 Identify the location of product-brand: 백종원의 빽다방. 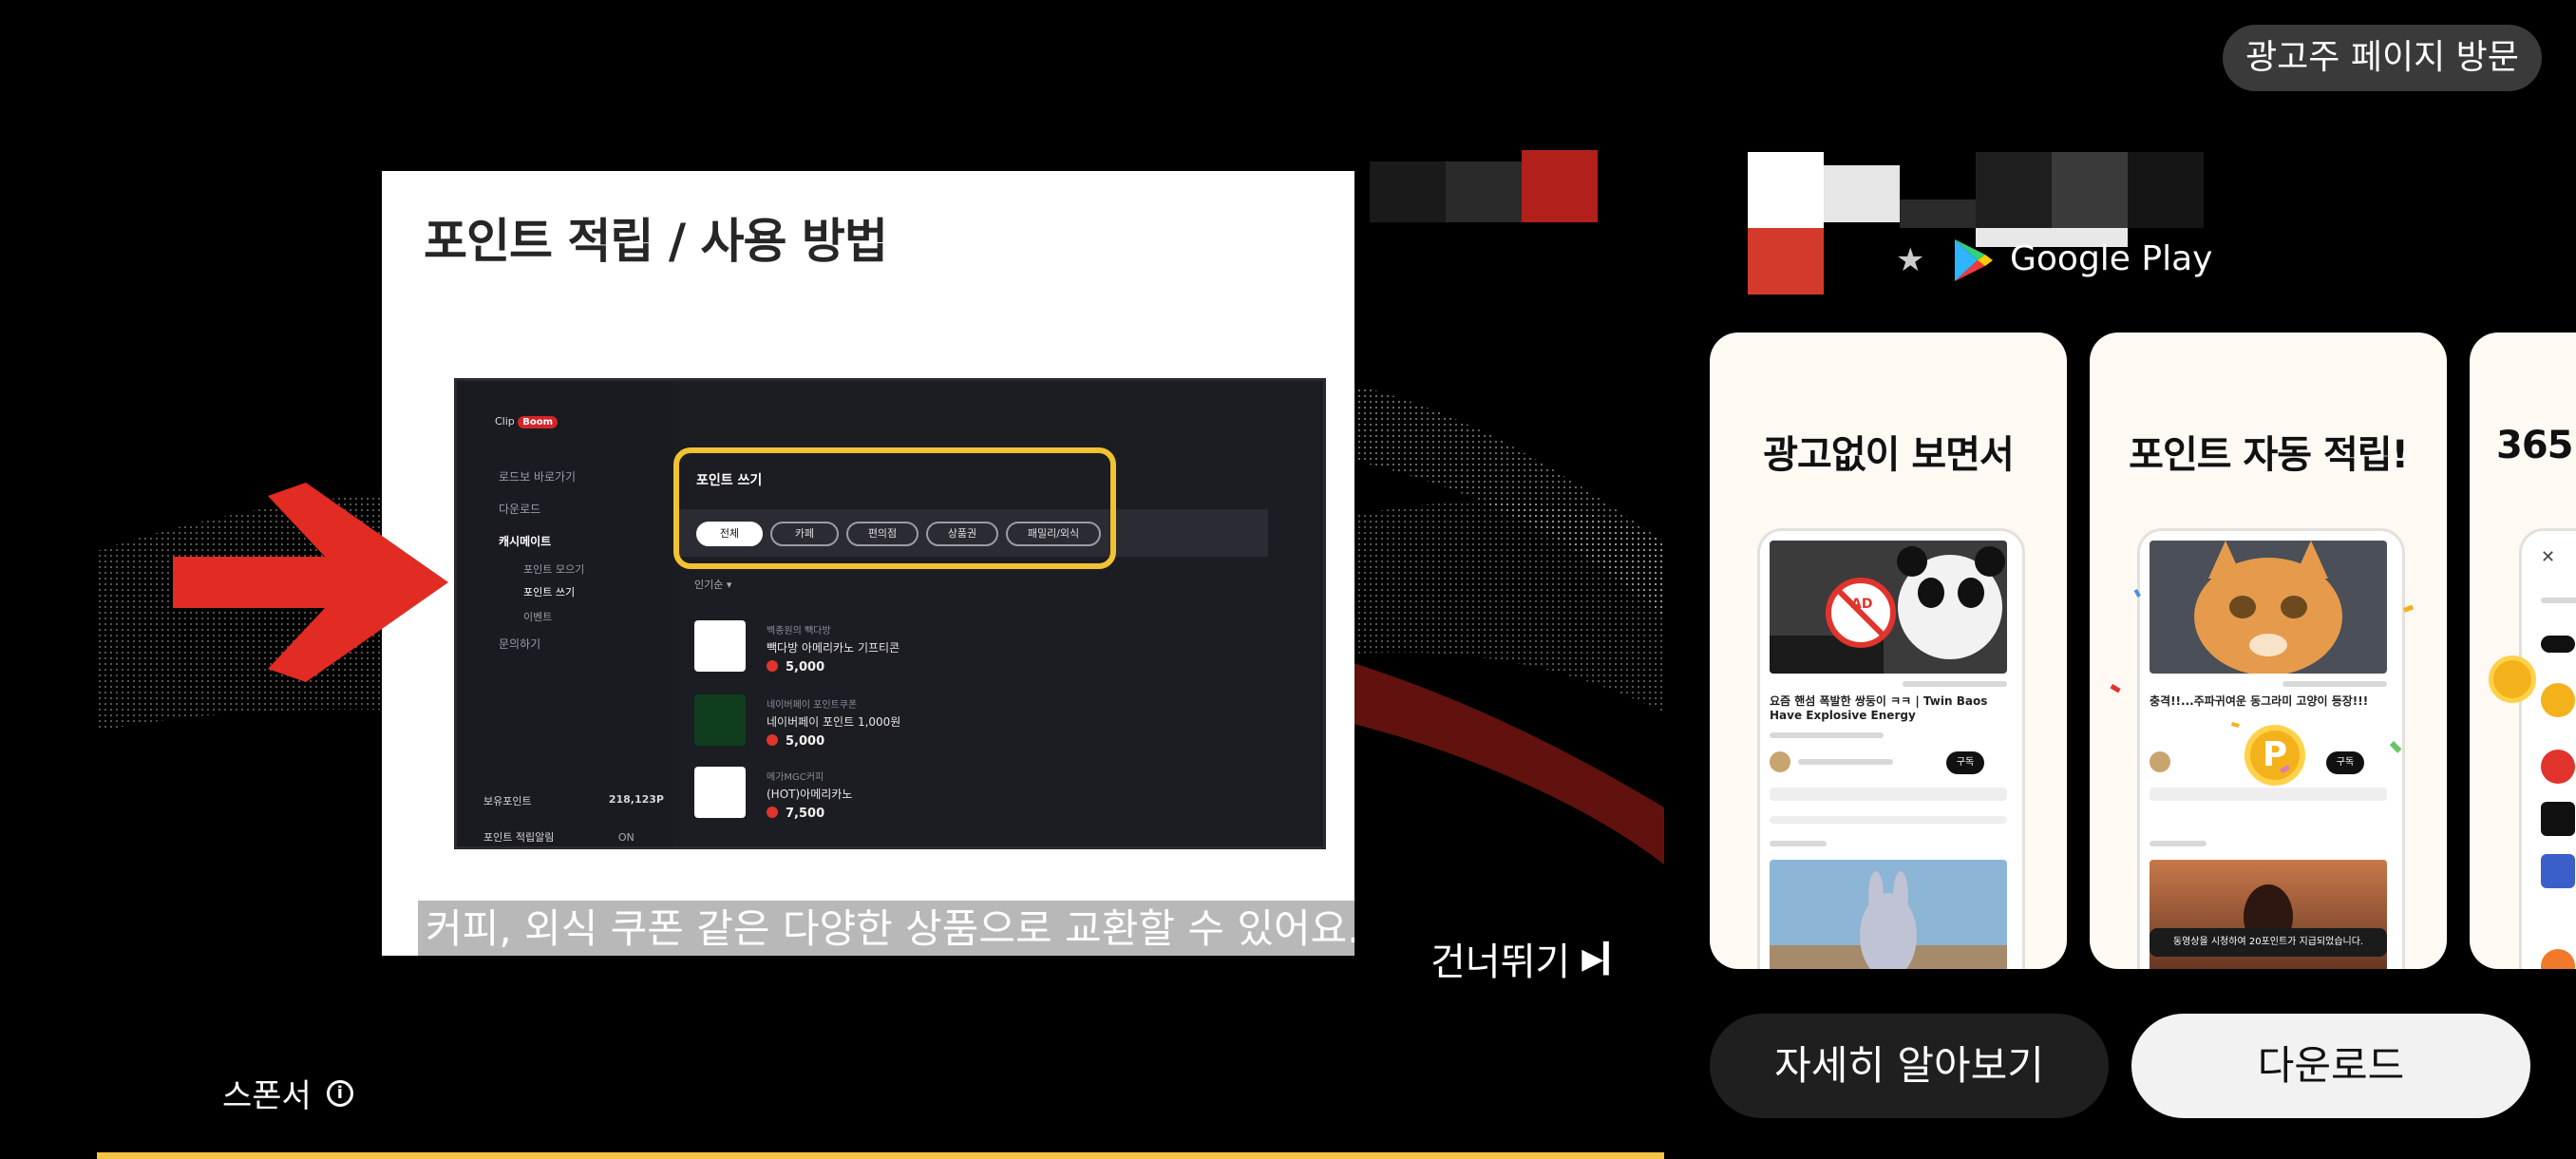
(799, 631).